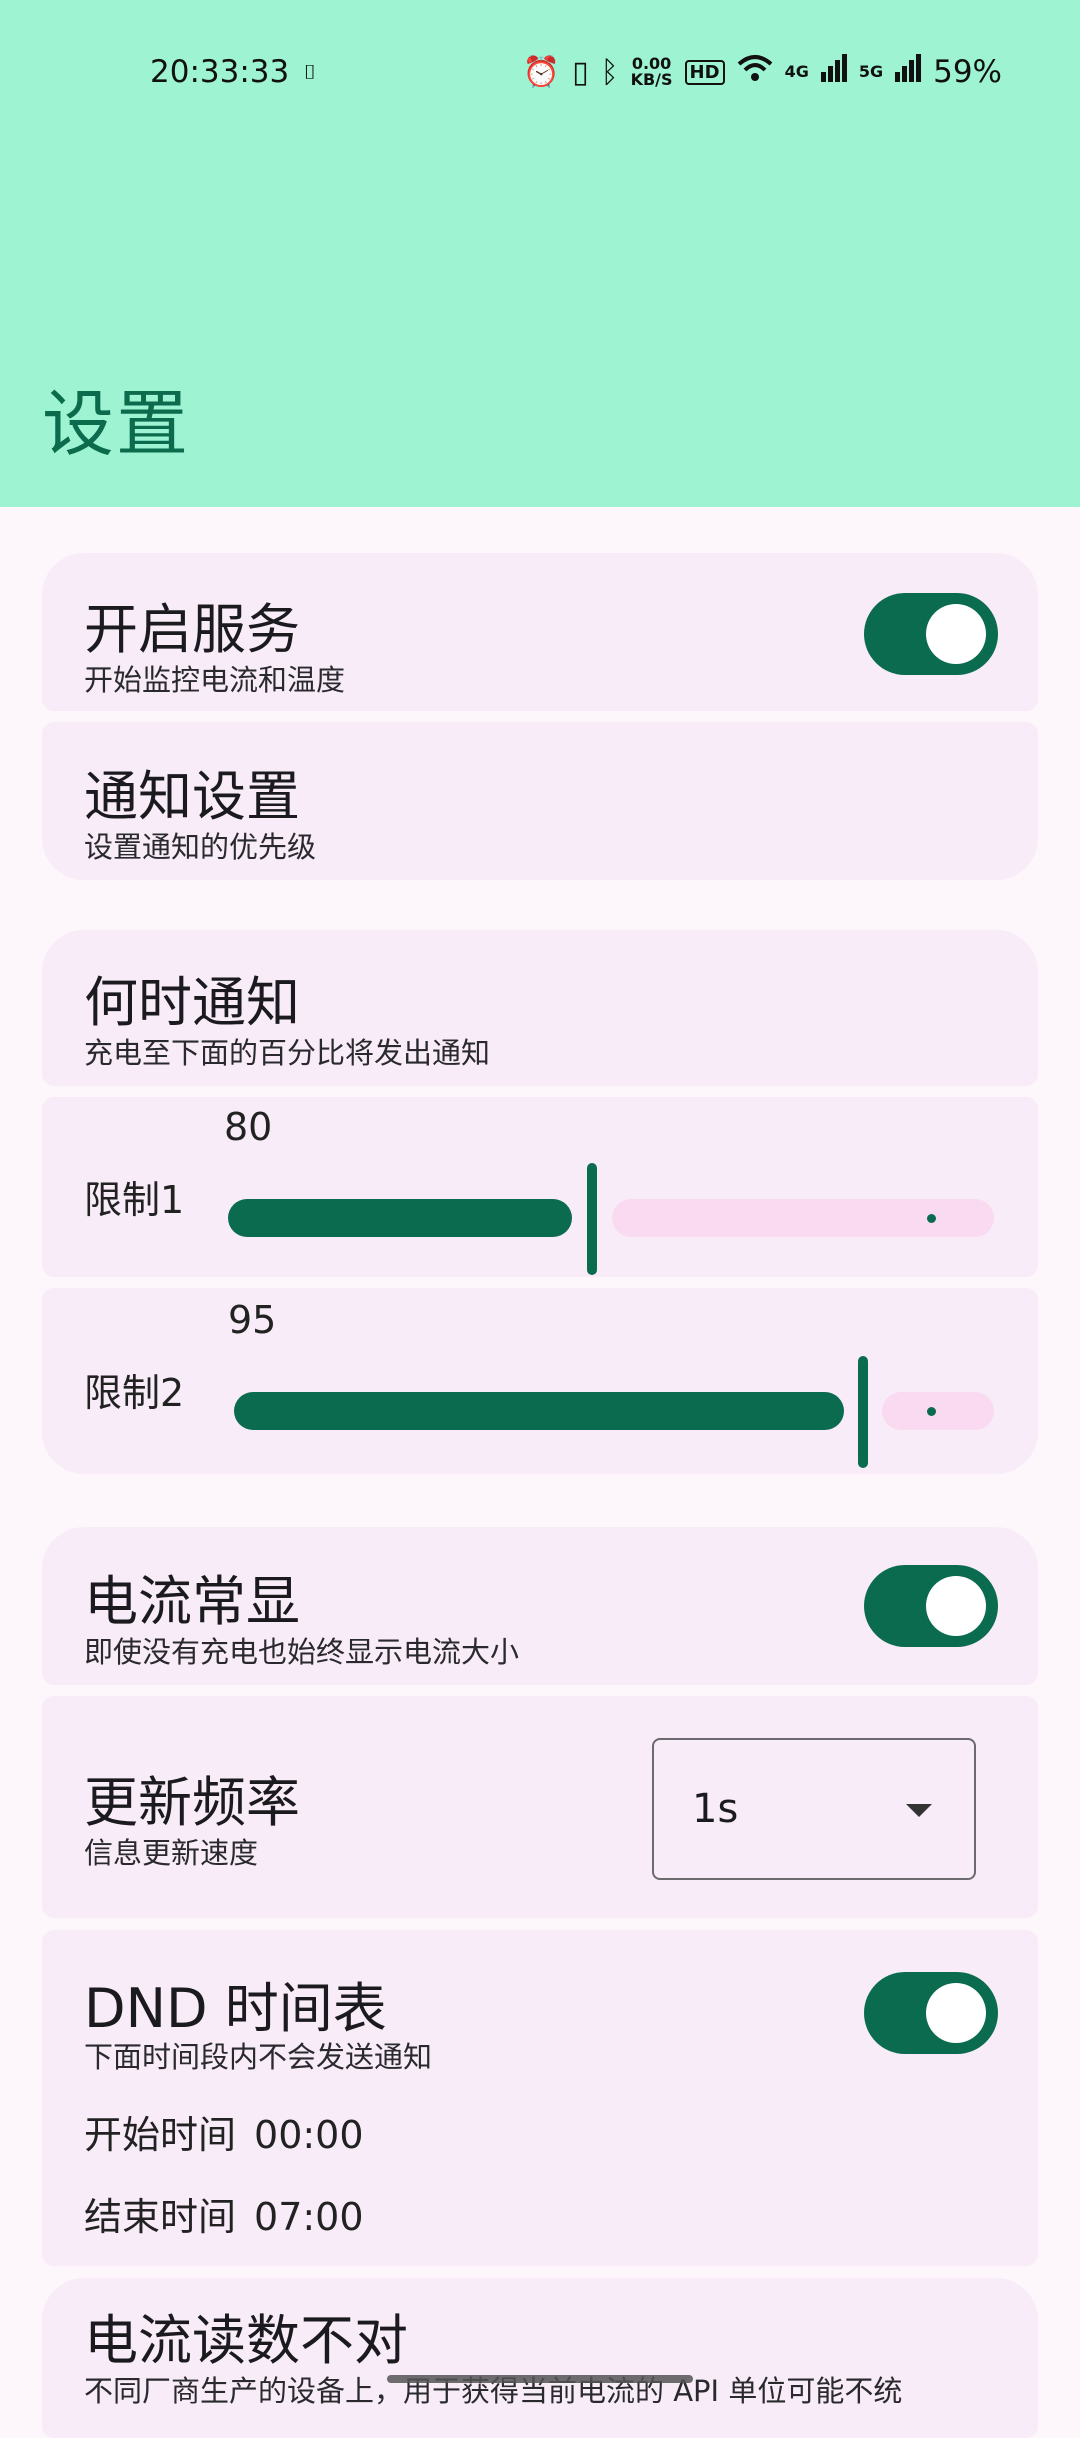 The height and width of the screenshot is (2438, 1080). I want to click on service-card: 开启服务 开始监控电流和温度, so click(540, 632).